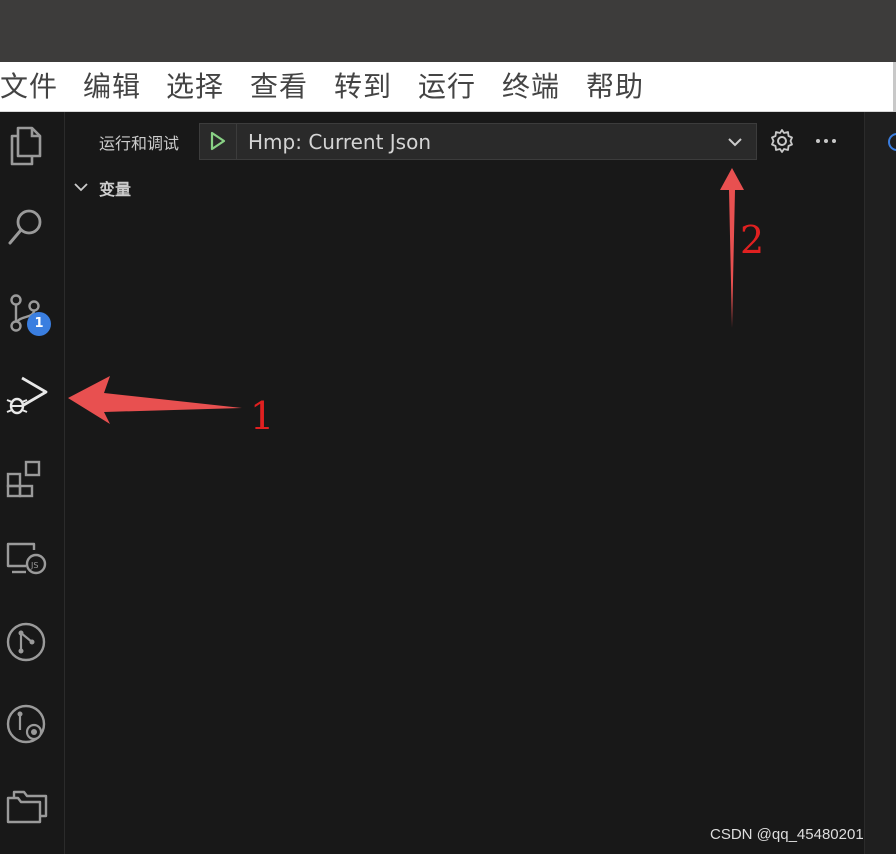  Describe the element at coordinates (752, 240) in the screenshot. I see `annotation-label-2: 2` at that location.